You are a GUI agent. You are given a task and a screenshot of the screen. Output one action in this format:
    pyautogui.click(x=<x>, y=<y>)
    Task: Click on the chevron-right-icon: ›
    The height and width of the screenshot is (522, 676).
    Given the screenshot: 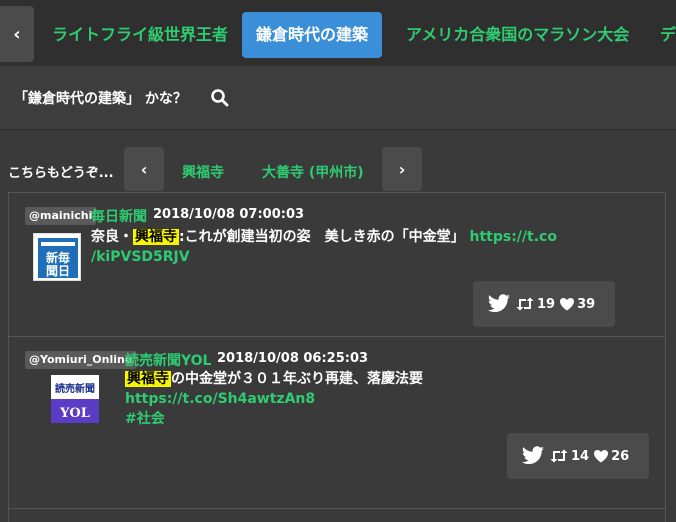 What is the action you would take?
    pyautogui.click(x=402, y=169)
    